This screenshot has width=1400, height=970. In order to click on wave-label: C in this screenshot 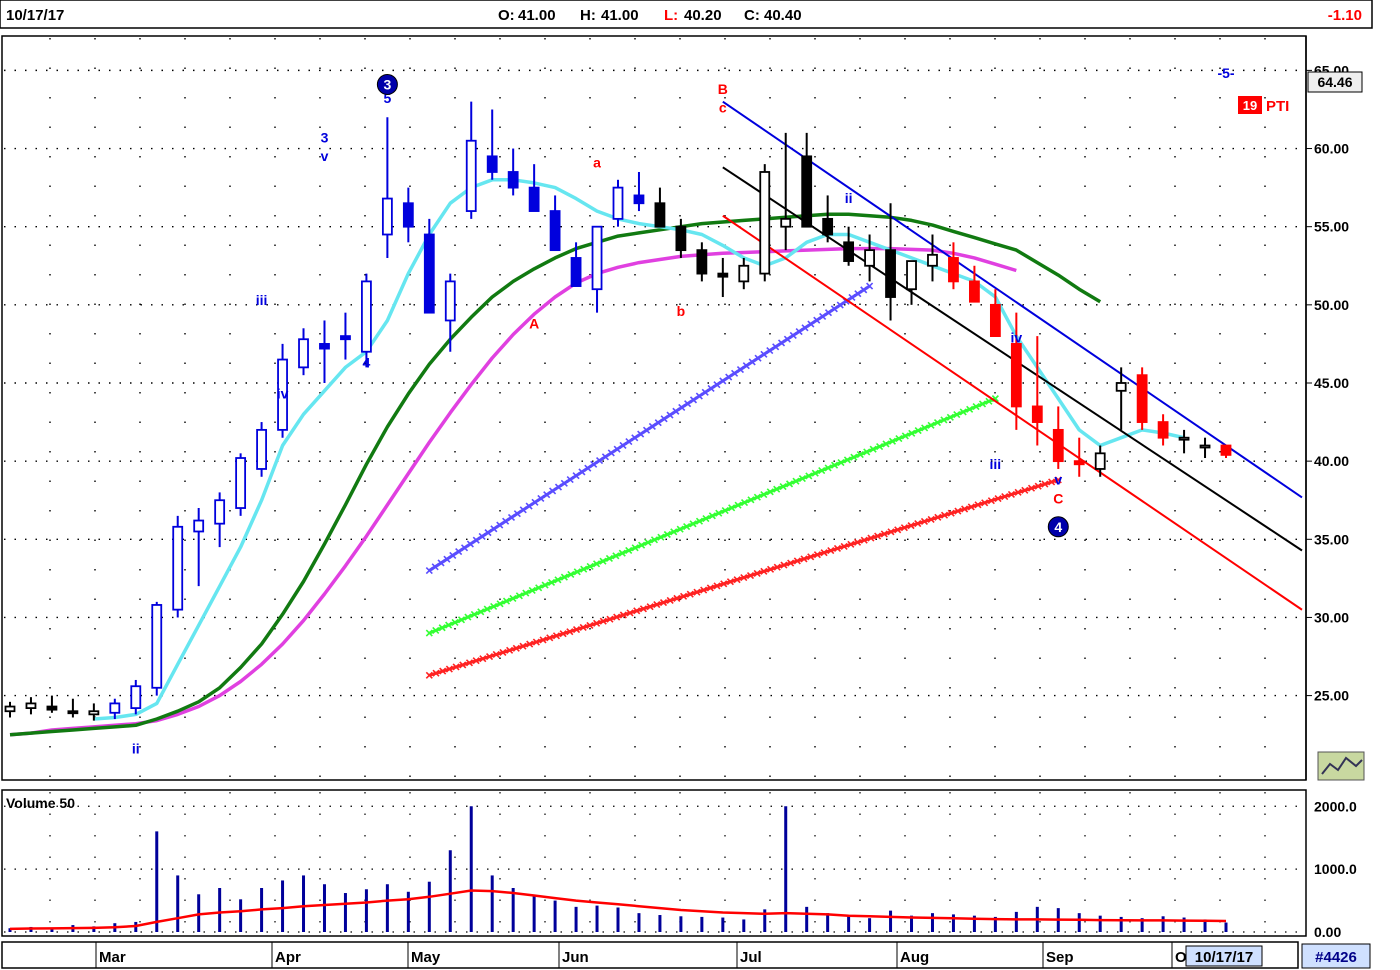, I will do `click(1058, 498)`.